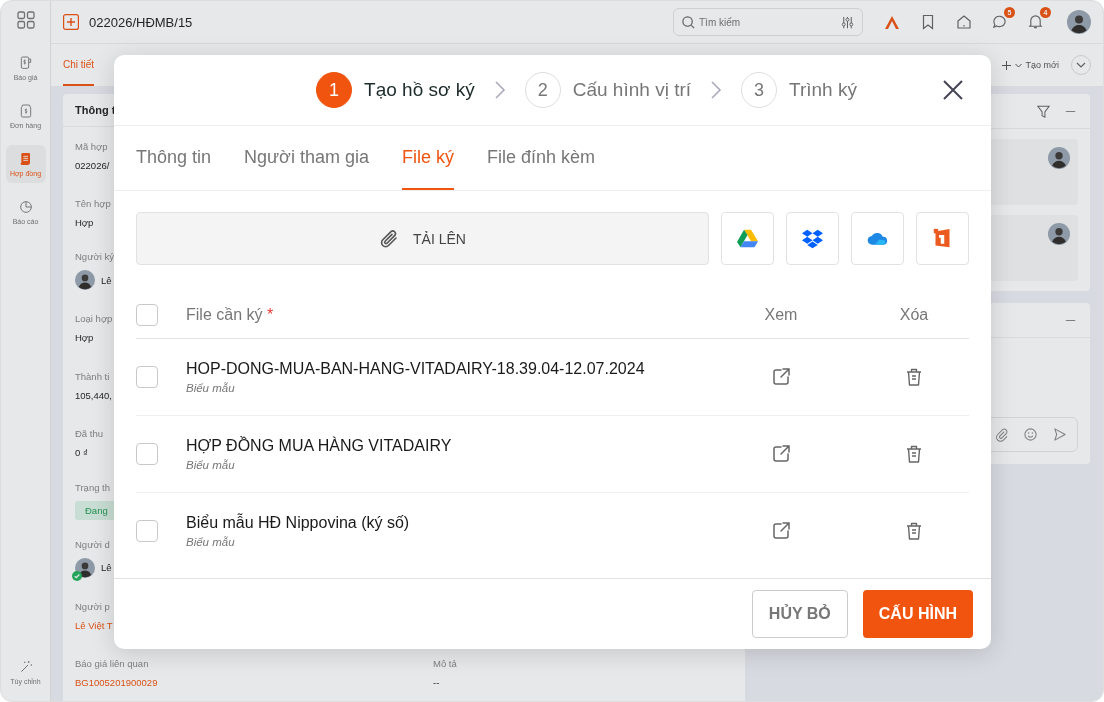  I want to click on chevron-down-icon, so click(1081, 65).